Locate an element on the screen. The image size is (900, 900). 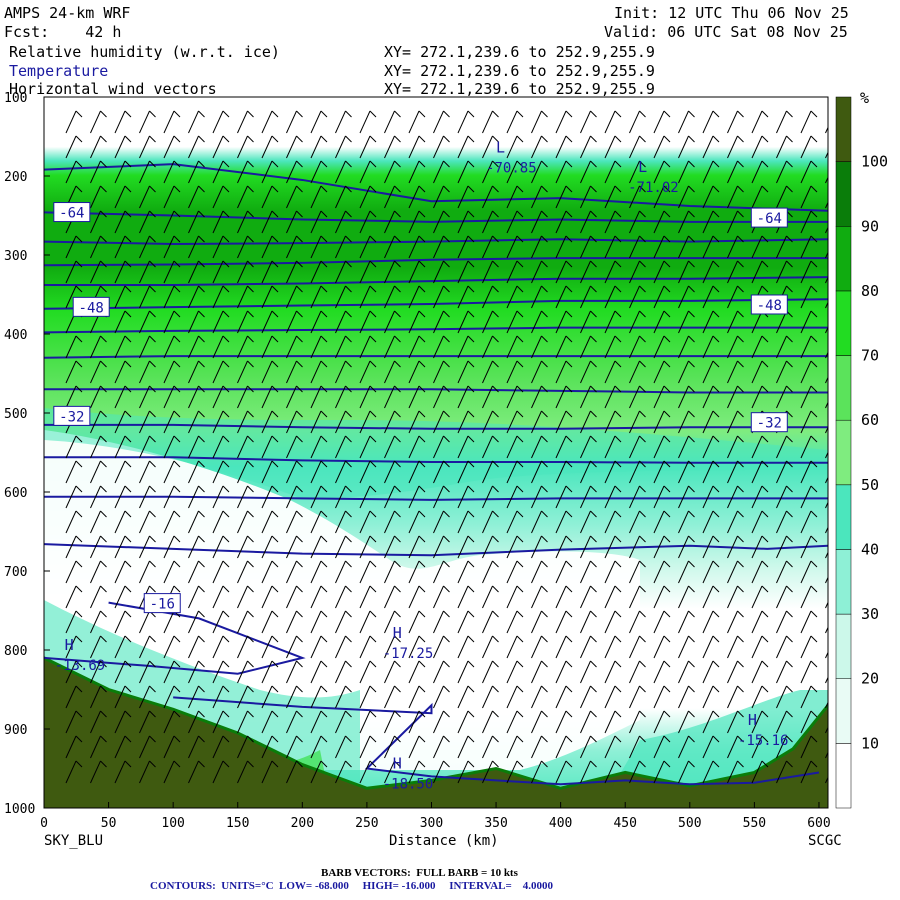
y-tick-label: 800 is located at coordinates (15, 651).